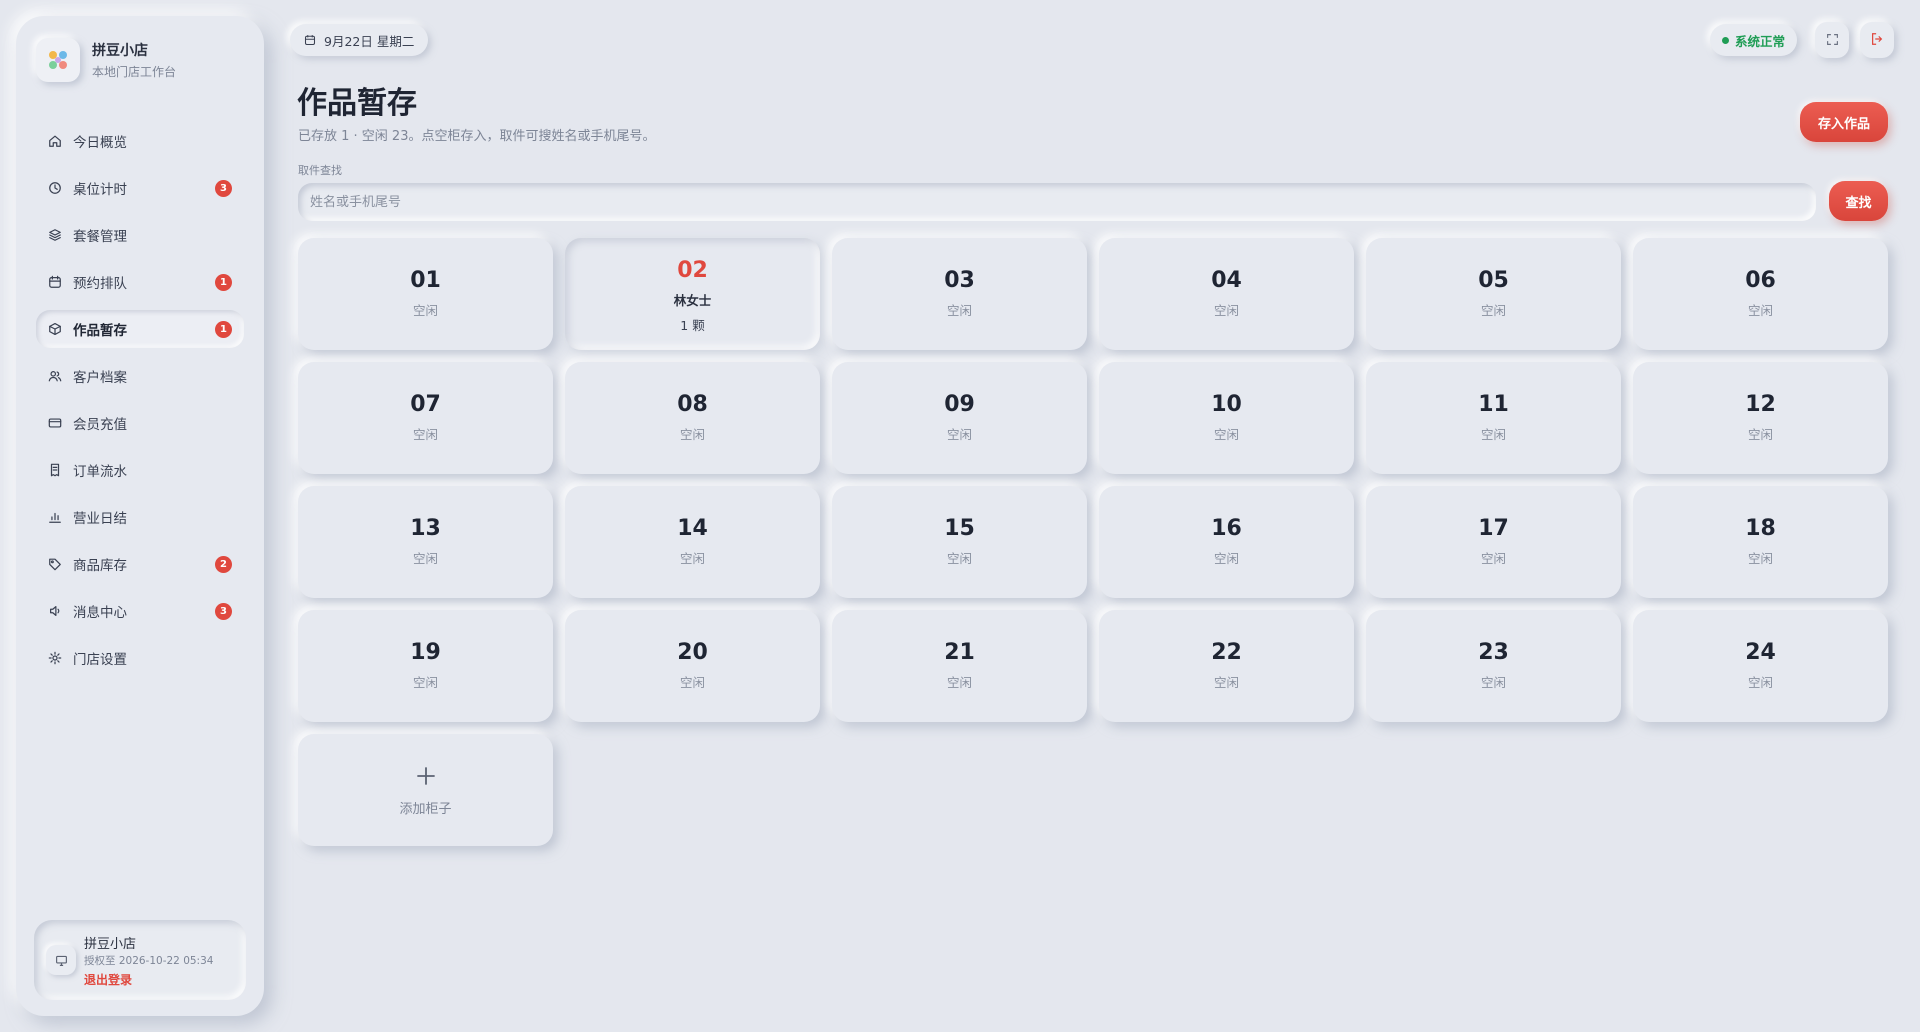  Describe the element at coordinates (692, 542) in the screenshot. I see `locker-cell: 14 空闲` at that location.